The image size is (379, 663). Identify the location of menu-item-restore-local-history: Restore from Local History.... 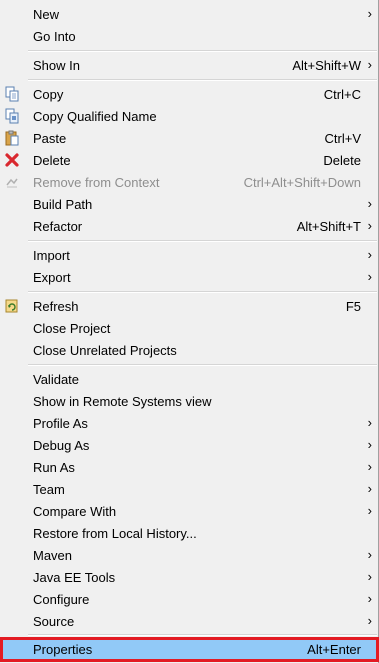
(189, 533).